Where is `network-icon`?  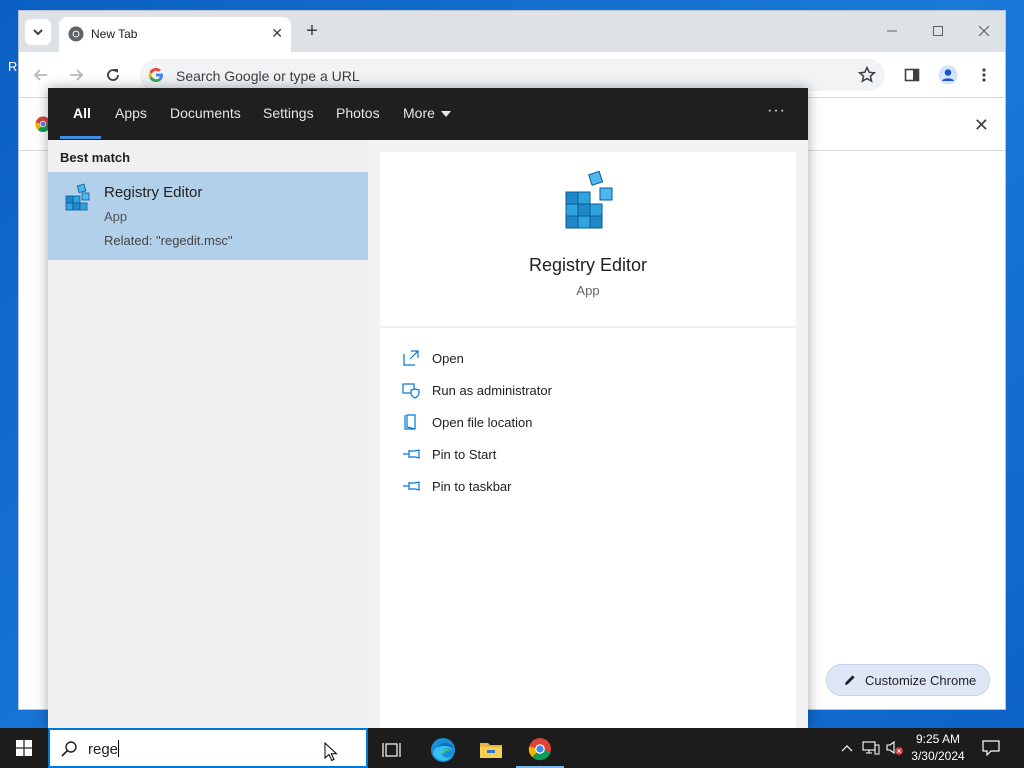 network-icon is located at coordinates (871, 748).